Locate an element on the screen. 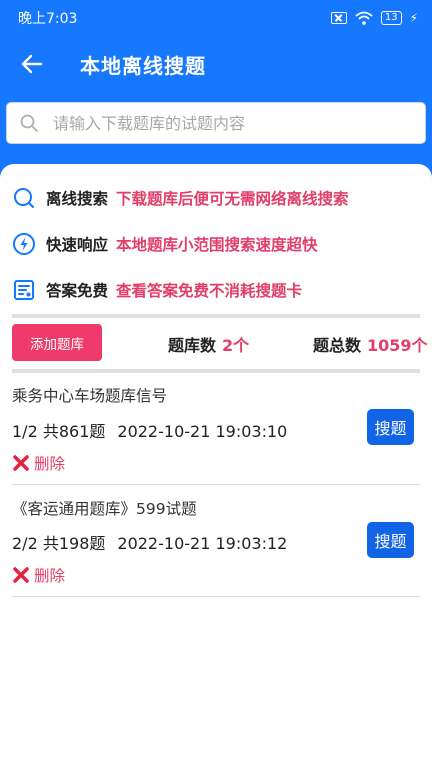 The width and height of the screenshot is (432, 768). question-total: 题总数 1059个 is located at coordinates (370, 344).